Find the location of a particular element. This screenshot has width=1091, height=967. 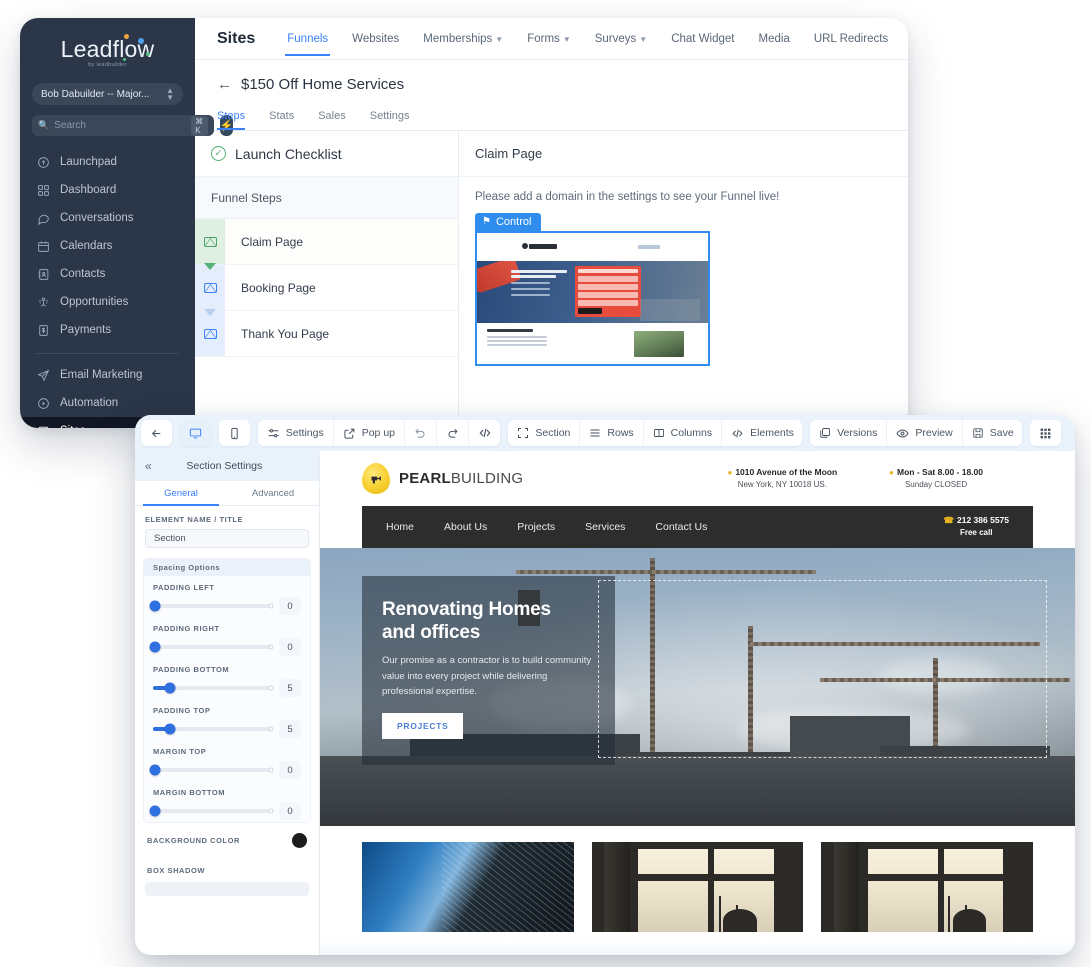

preview-link is located at coordinates (649, 246).